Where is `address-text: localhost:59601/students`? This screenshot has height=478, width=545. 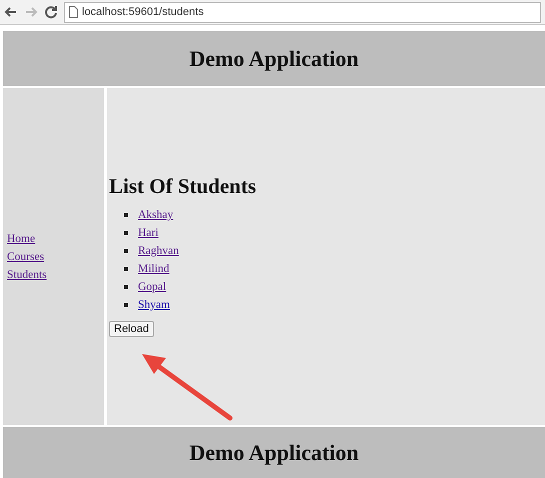
address-text: localhost:59601/students is located at coordinates (143, 12).